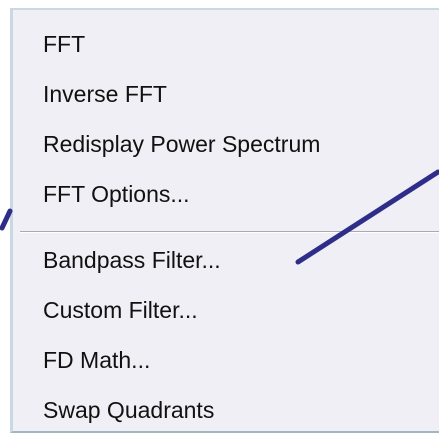 This screenshot has height=436, width=439. Describe the element at coordinates (105, 94) in the screenshot. I see `menu-item-inverse-fft: Inverse FFT` at that location.